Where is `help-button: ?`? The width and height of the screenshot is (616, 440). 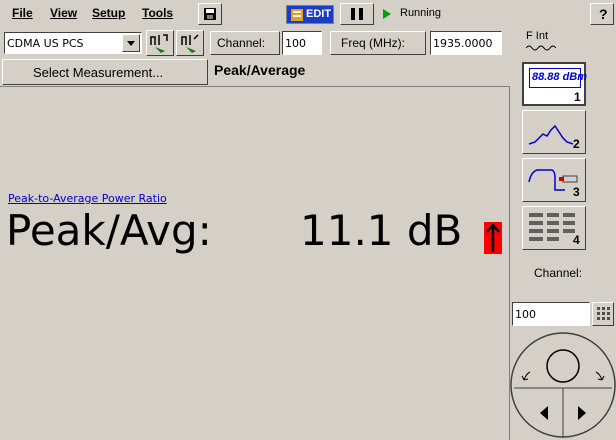
help-button: ? is located at coordinates (602, 14).